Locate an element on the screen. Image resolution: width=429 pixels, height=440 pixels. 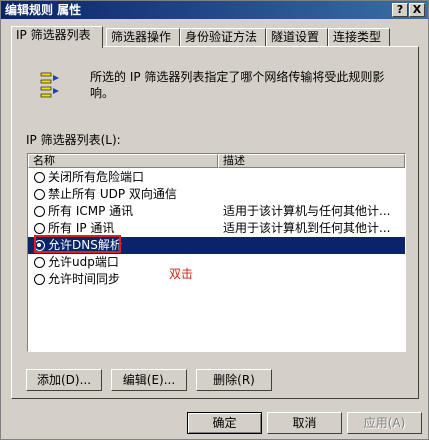
list-header: 名称 描述 is located at coordinates (216, 161).